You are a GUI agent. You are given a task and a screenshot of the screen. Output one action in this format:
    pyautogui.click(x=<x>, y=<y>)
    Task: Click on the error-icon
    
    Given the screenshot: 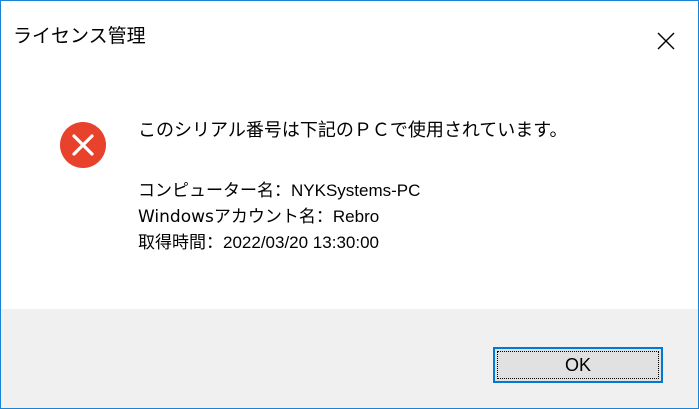 What is the action you would take?
    pyautogui.click(x=83, y=145)
    